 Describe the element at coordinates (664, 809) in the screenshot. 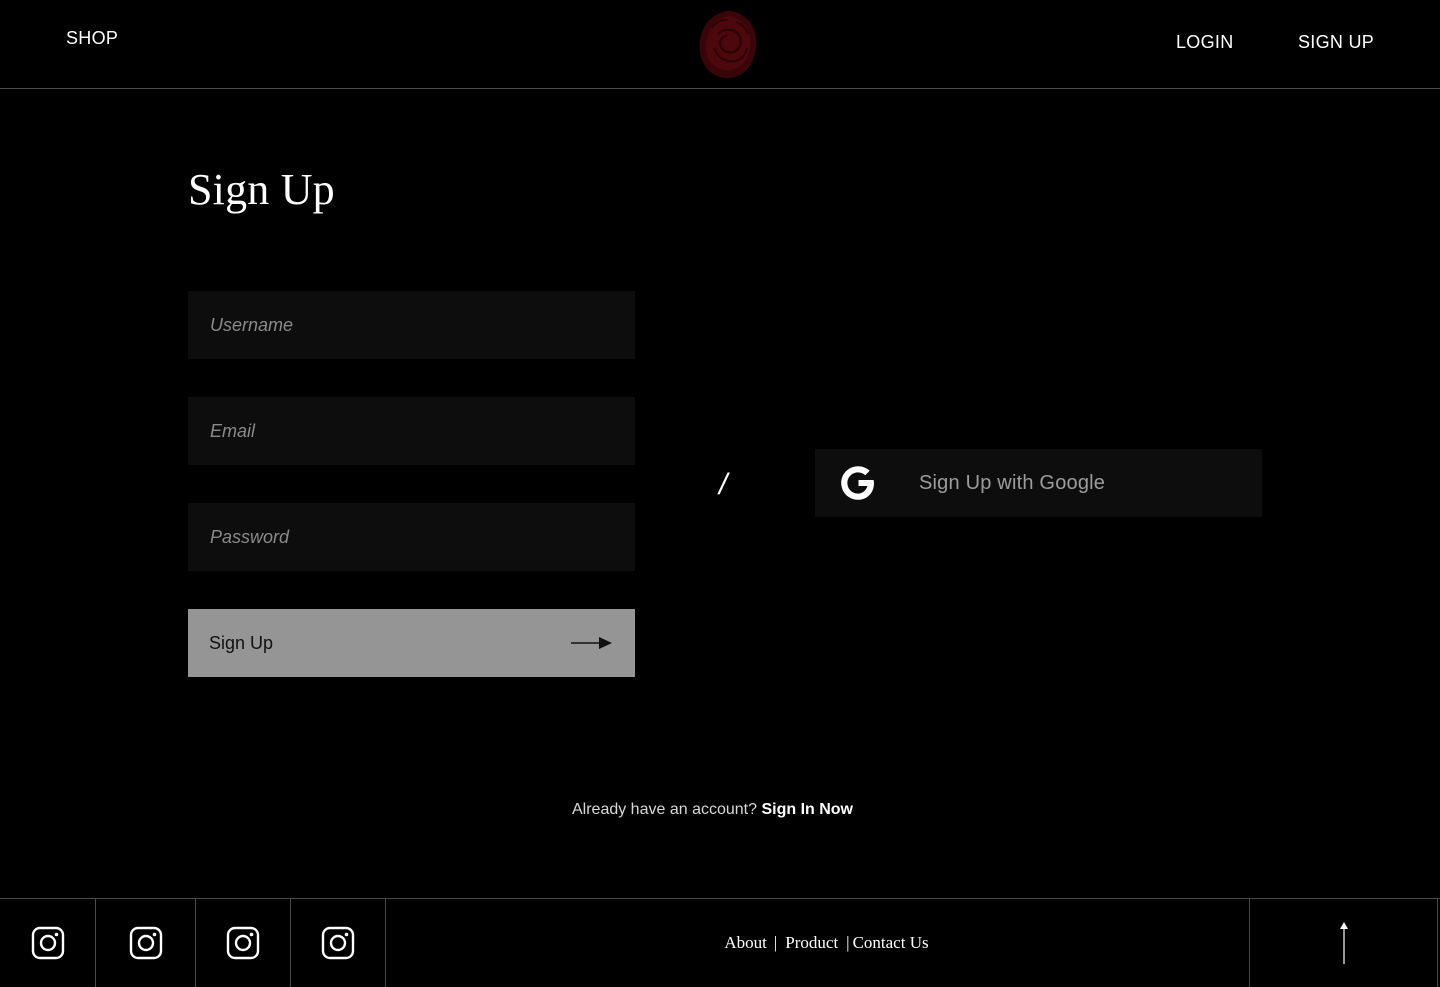

I see `signin-prompt-text: Already have an account?` at that location.